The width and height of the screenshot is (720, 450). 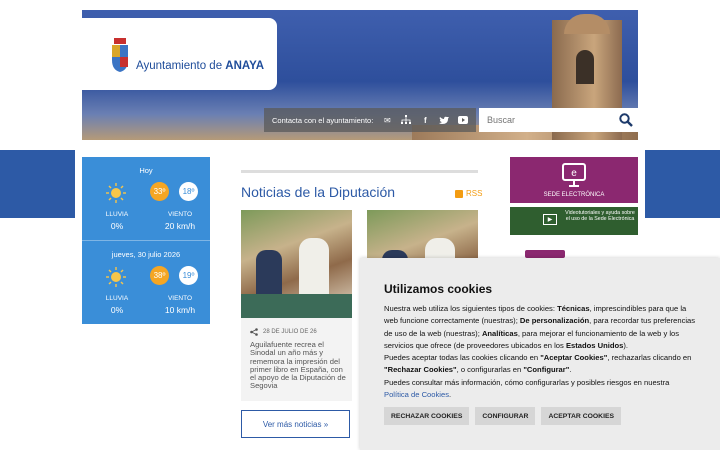 What do you see at coordinates (459, 193) in the screenshot?
I see `rss-icon` at bounding box center [459, 193].